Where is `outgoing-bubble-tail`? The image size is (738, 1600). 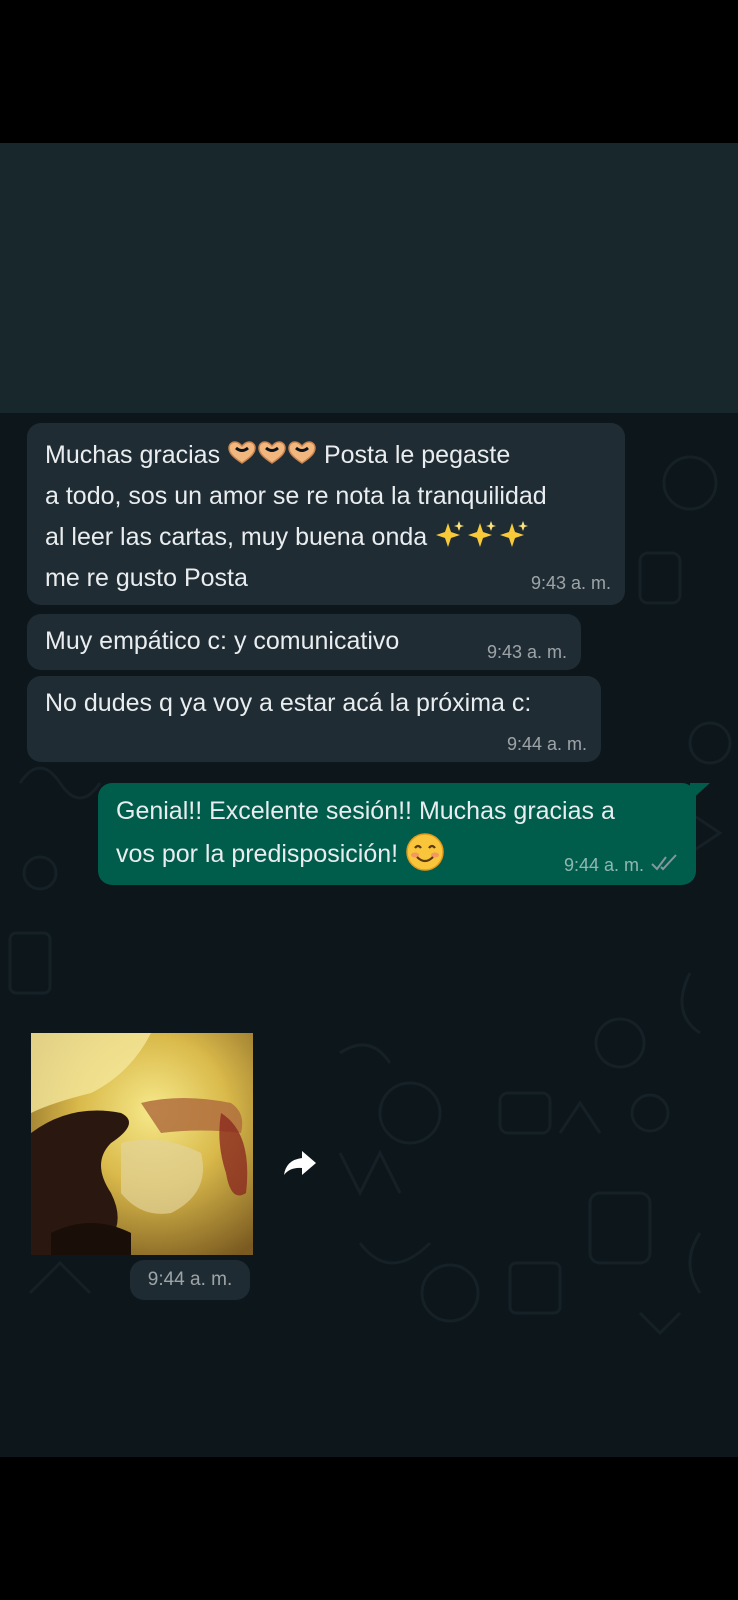
outgoing-bubble-tail is located at coordinates (700, 792).